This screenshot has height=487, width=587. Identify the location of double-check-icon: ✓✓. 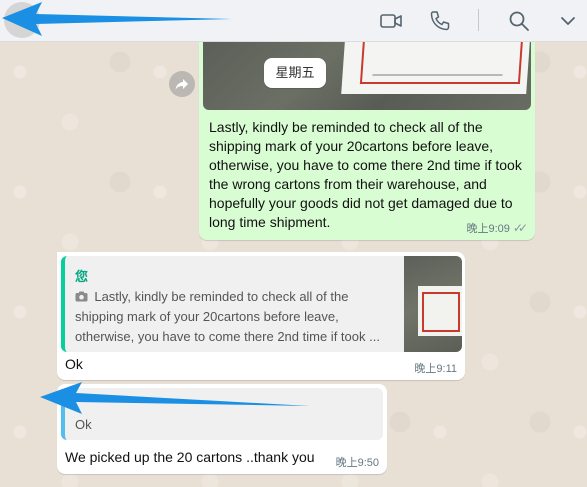
(520, 228).